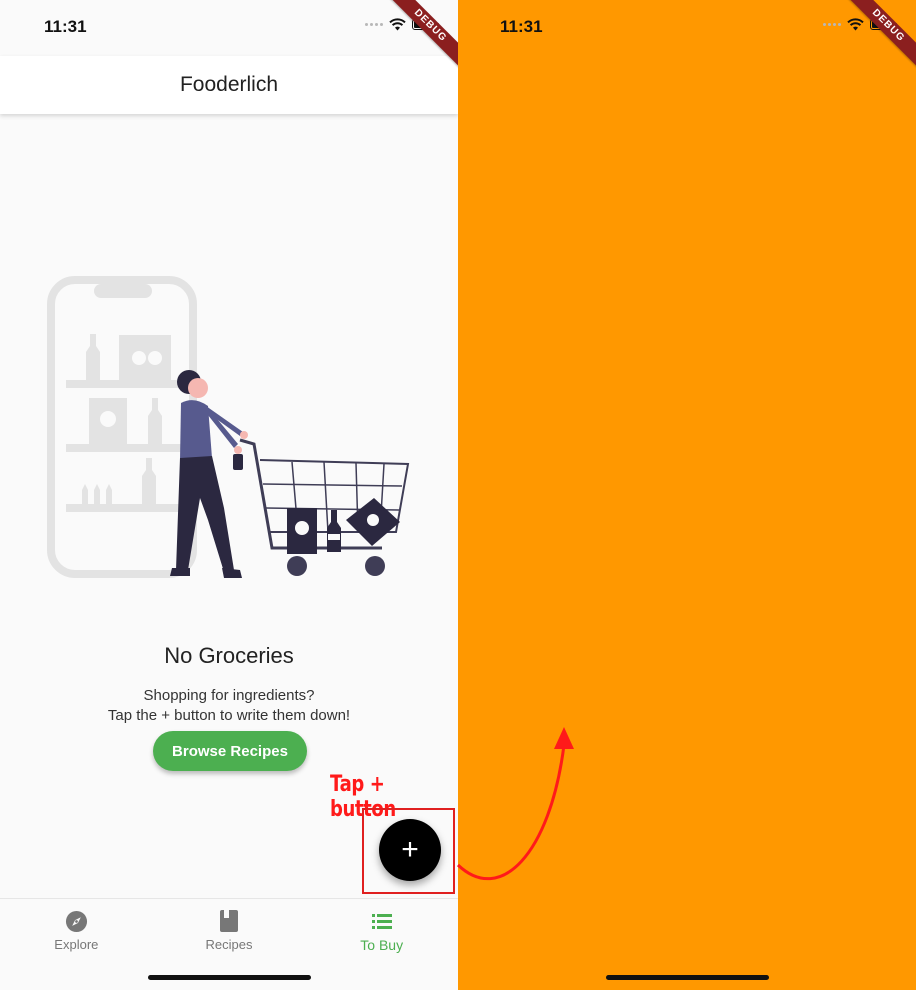 This screenshot has height=990, width=916. I want to click on browse-recipes-button: Browse Recipes, so click(230, 751).